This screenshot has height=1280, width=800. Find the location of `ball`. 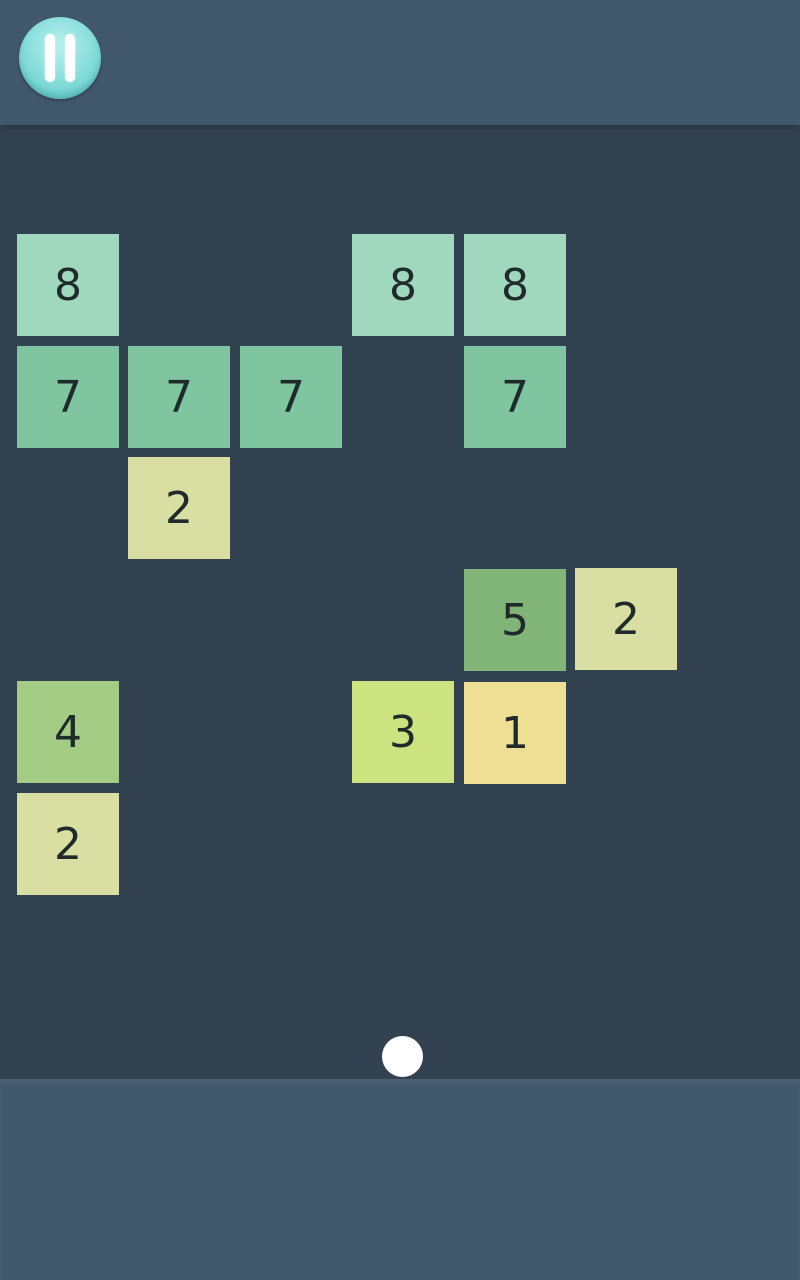

ball is located at coordinates (402, 1056).